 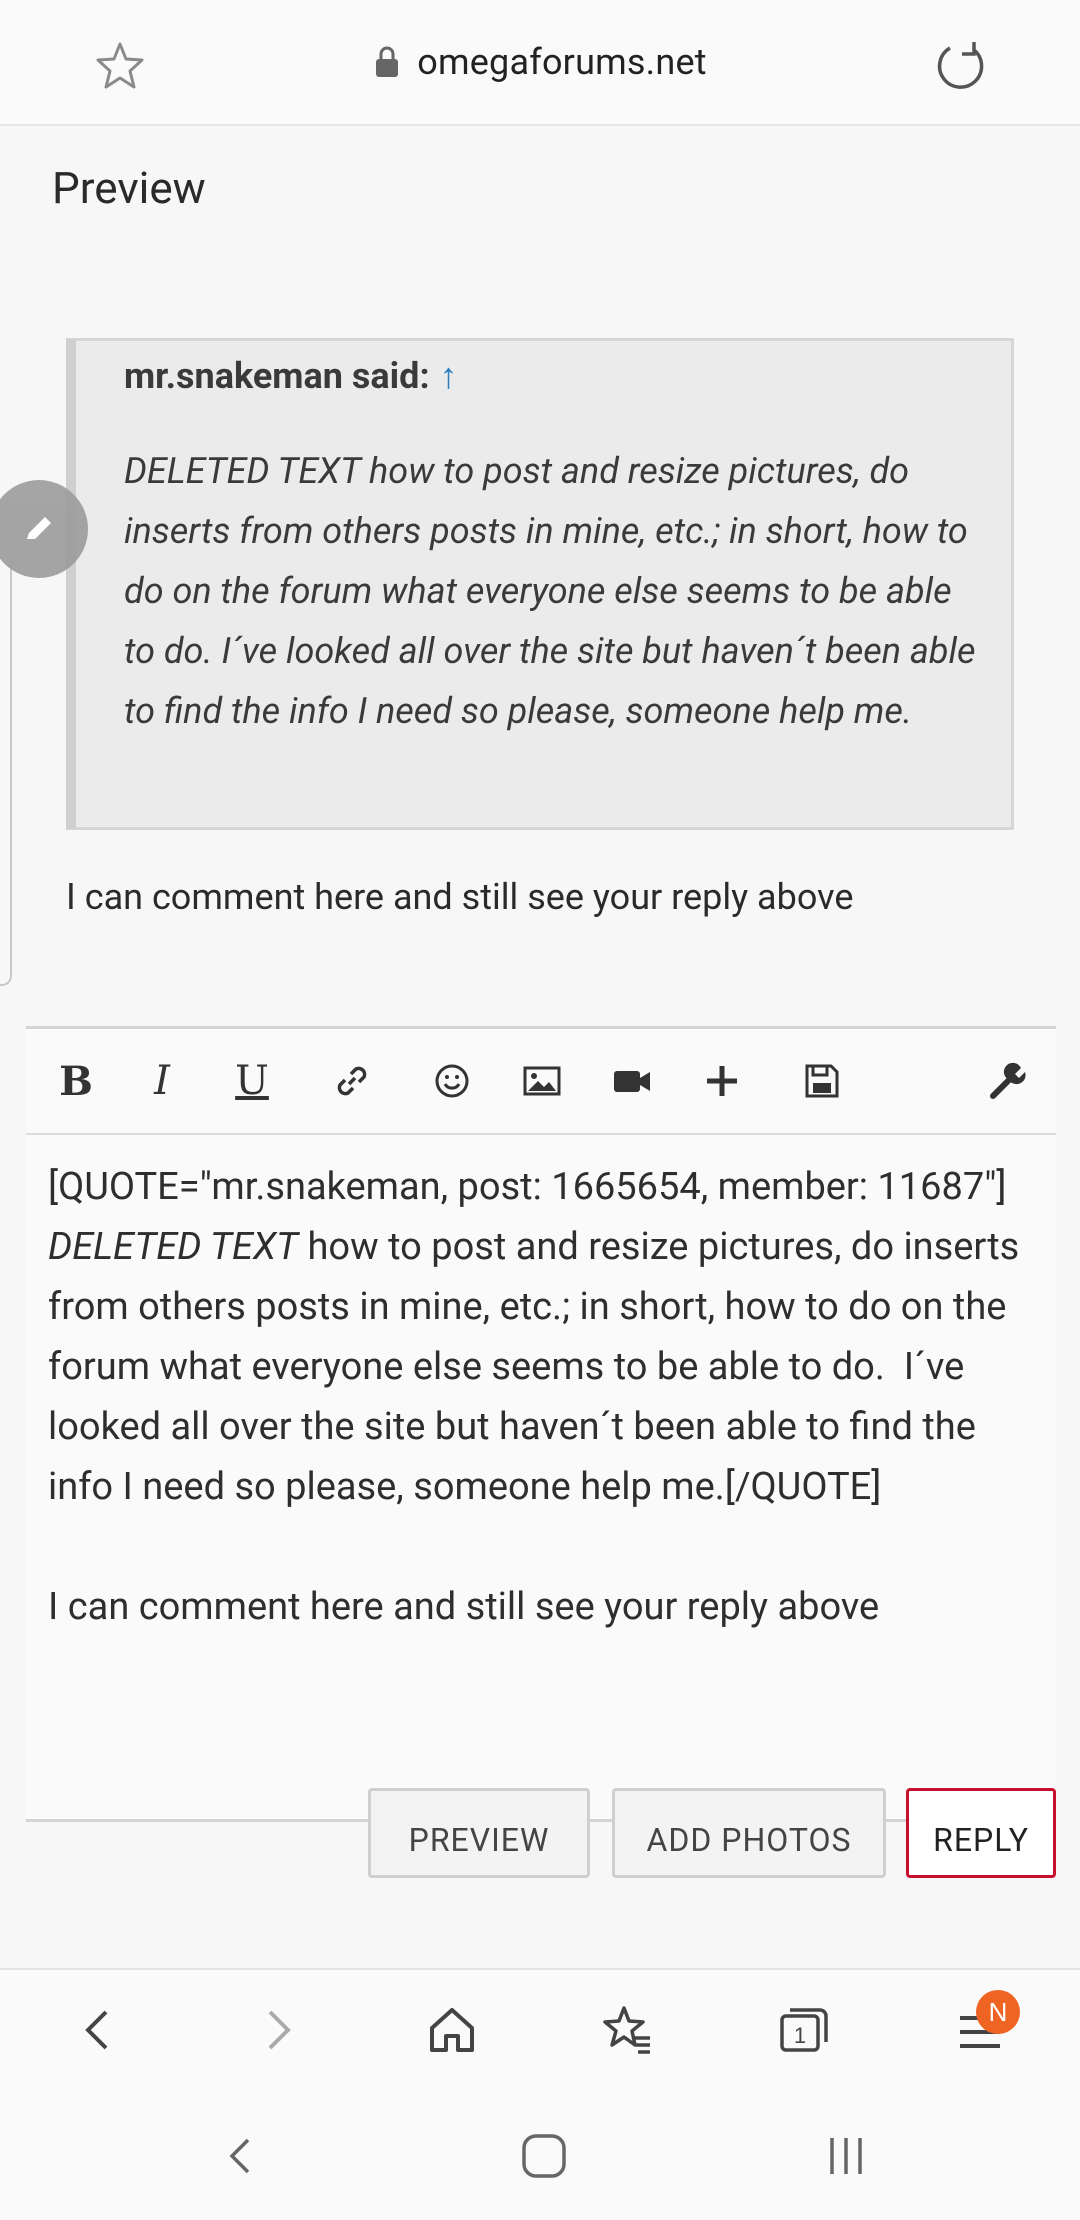 I want to click on preview-button: PREVIEW, so click(x=479, y=1833).